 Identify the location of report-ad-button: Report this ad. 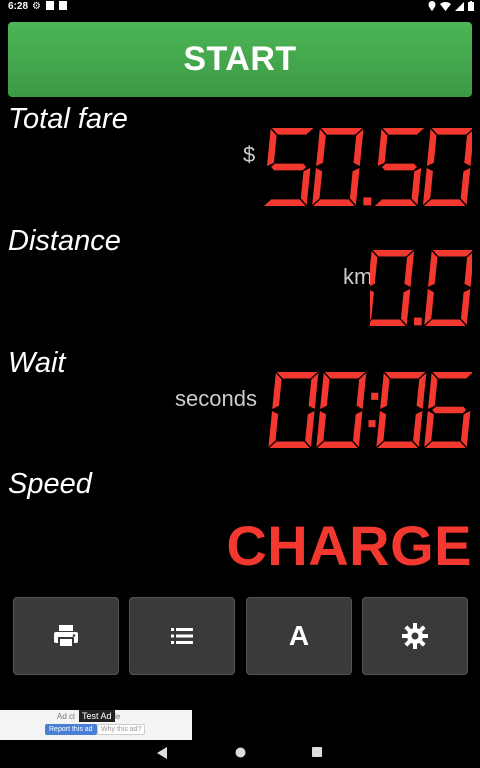
(71, 729).